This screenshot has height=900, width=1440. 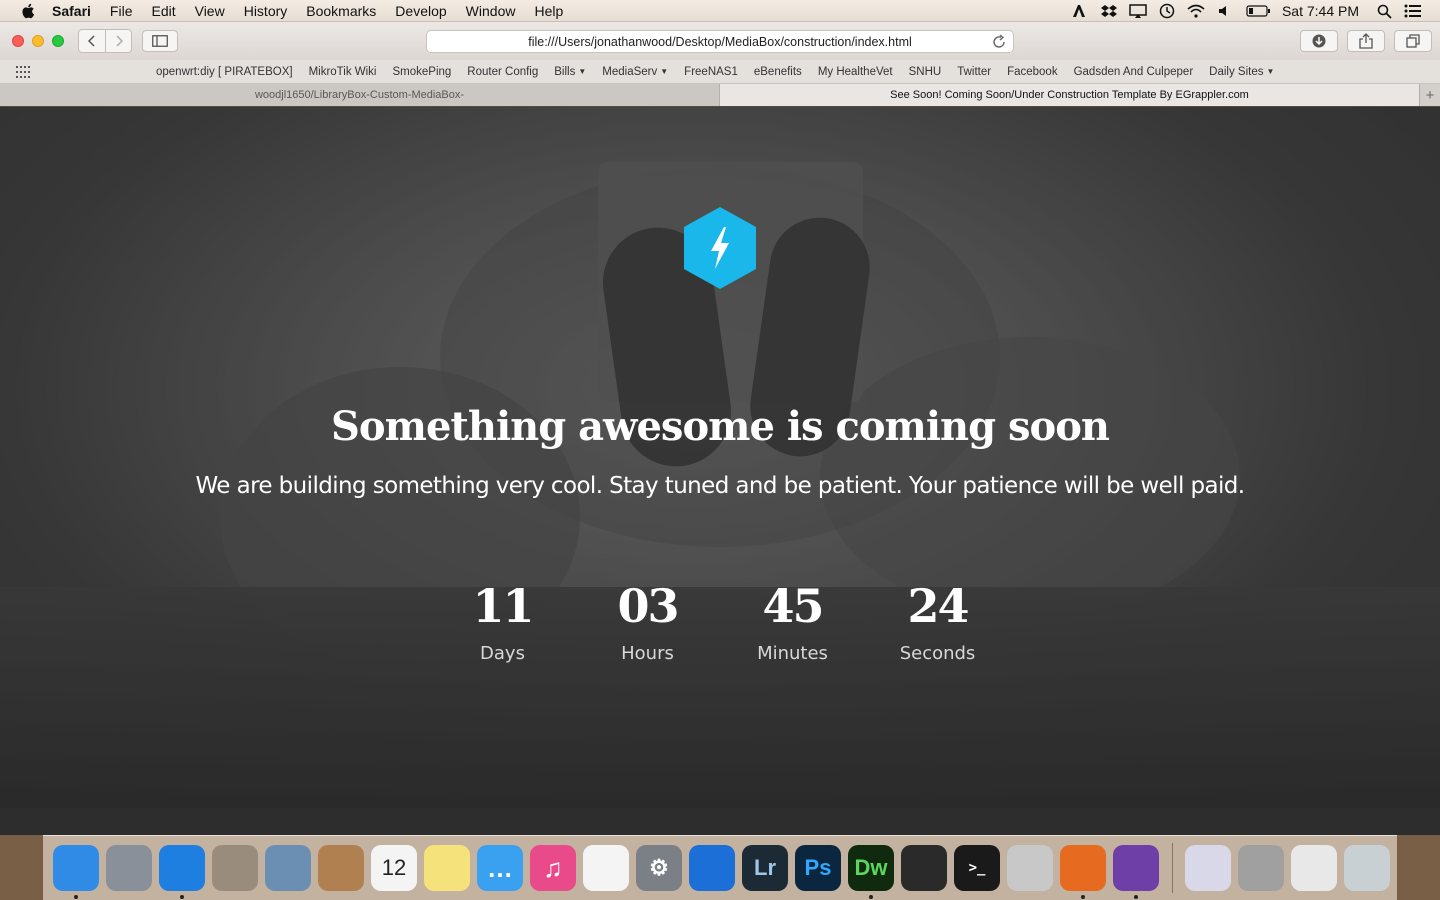 What do you see at coordinates (1083, 872) in the screenshot?
I see `firefox-icon` at bounding box center [1083, 872].